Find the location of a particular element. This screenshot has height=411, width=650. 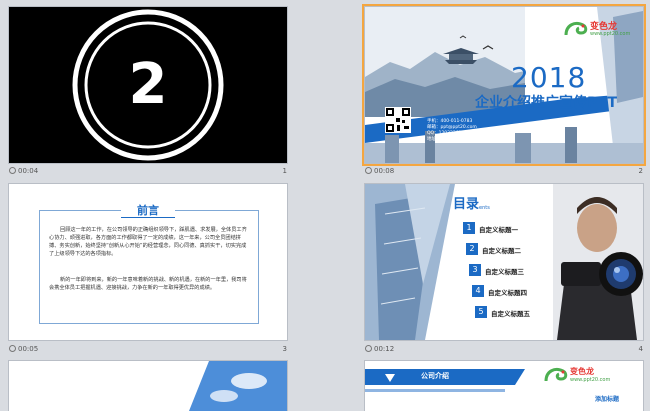

slide-2-year: 2018 is located at coordinates (549, 77).